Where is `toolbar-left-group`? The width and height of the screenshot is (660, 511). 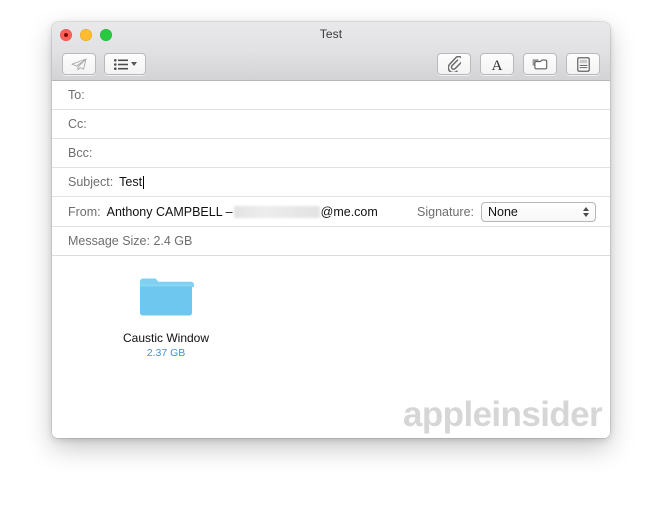
toolbar-left-group is located at coordinates (104, 64).